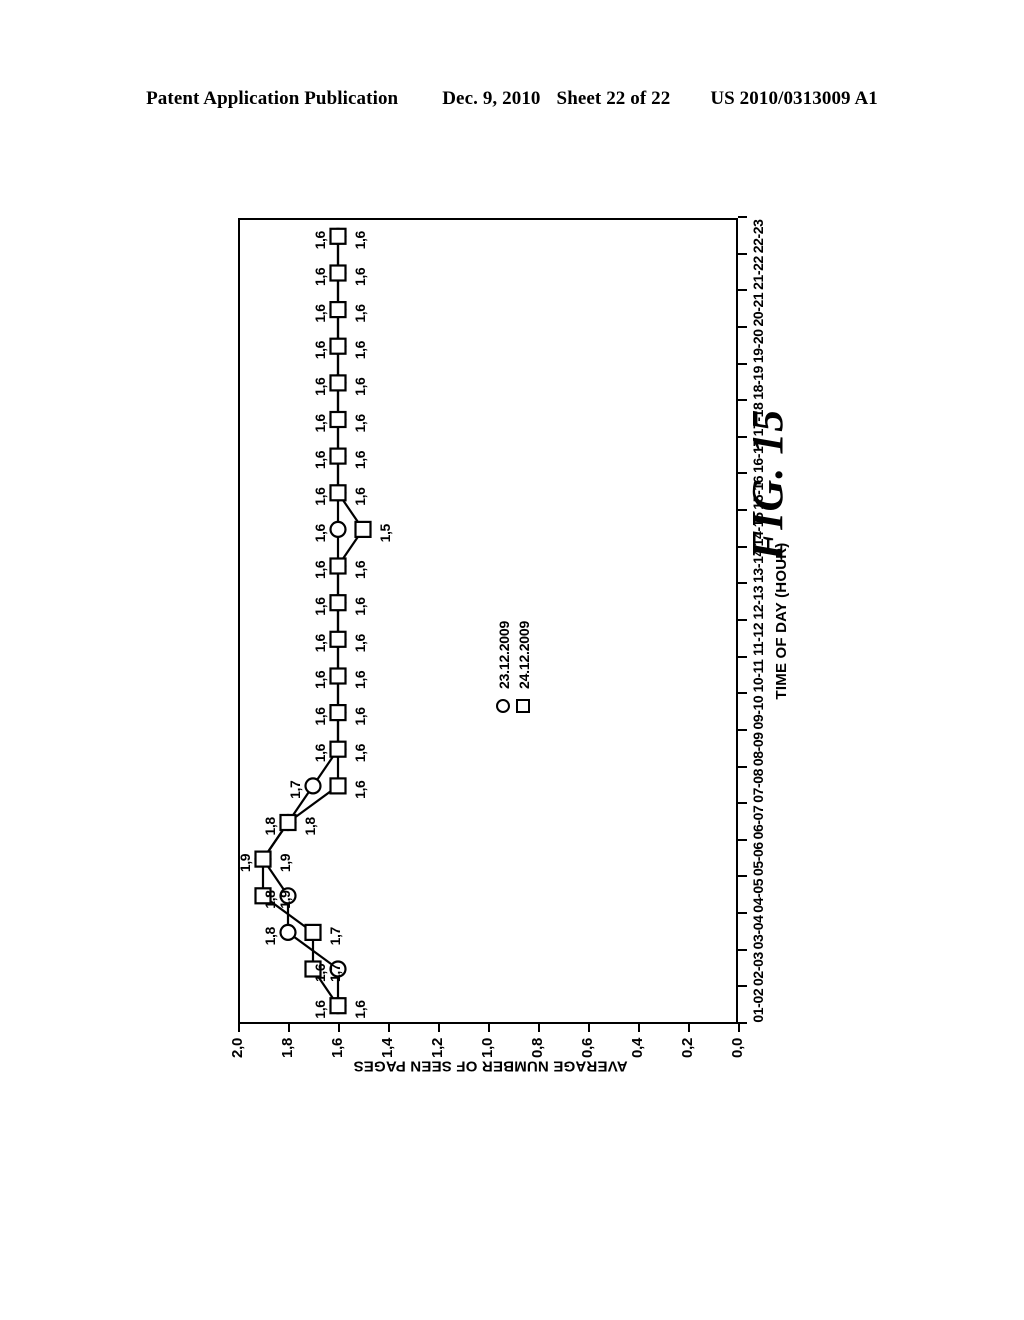 The image size is (1024, 1320). I want to click on x-axis-tick-label: 21-22, so click(758, 273).